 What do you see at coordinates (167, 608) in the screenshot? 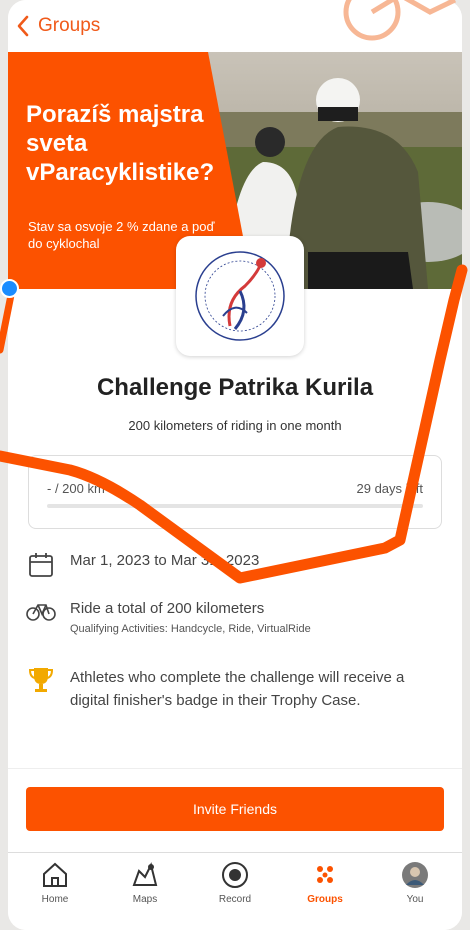
I see `goal-text: Ride a total of 200 kilometers` at bounding box center [167, 608].